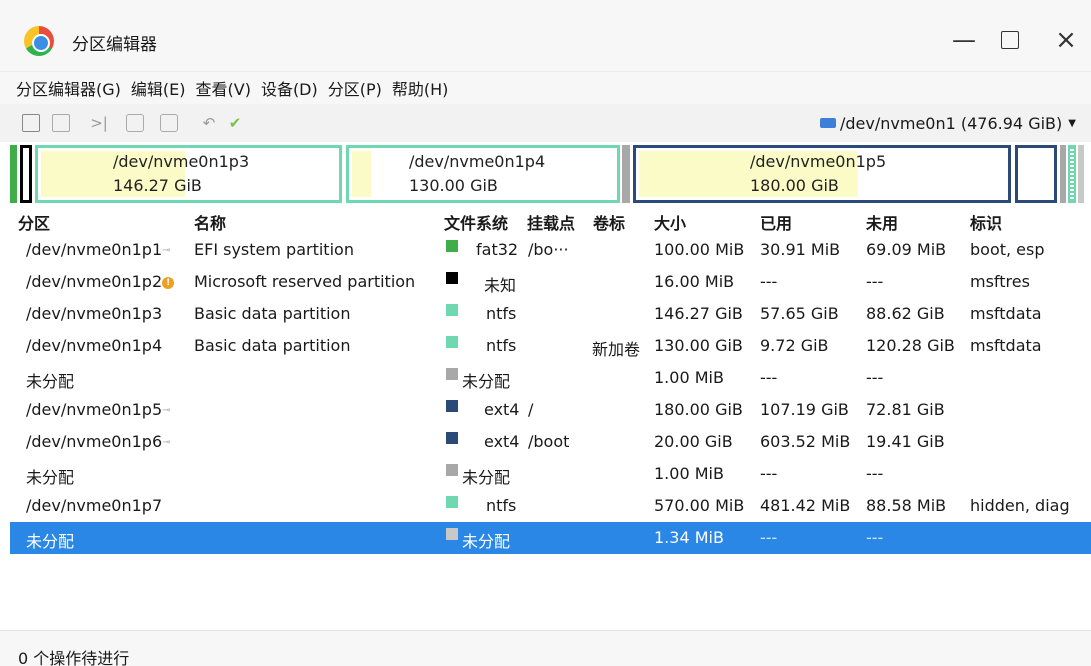 This screenshot has width=1091, height=666. What do you see at coordinates (361, 174) in the screenshot?
I see `used-space-bar` at bounding box center [361, 174].